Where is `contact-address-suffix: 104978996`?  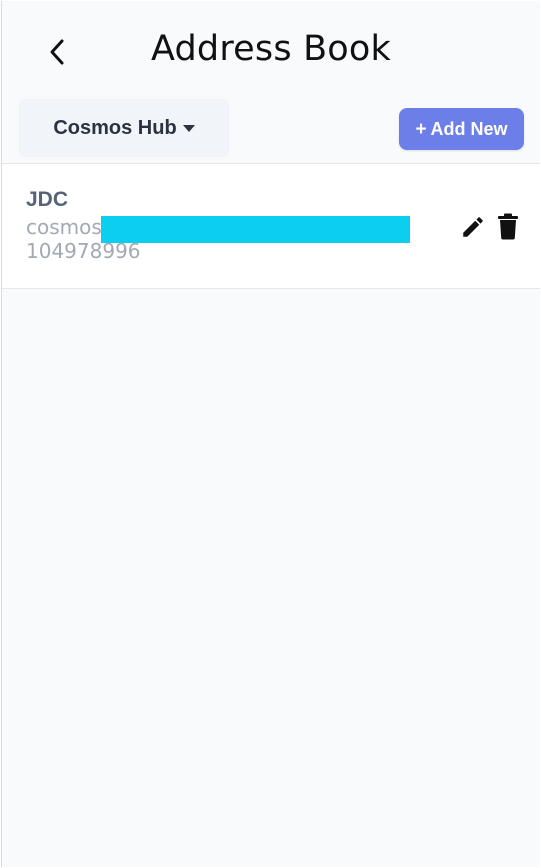 contact-address-suffix: 104978996 is located at coordinates (83, 251).